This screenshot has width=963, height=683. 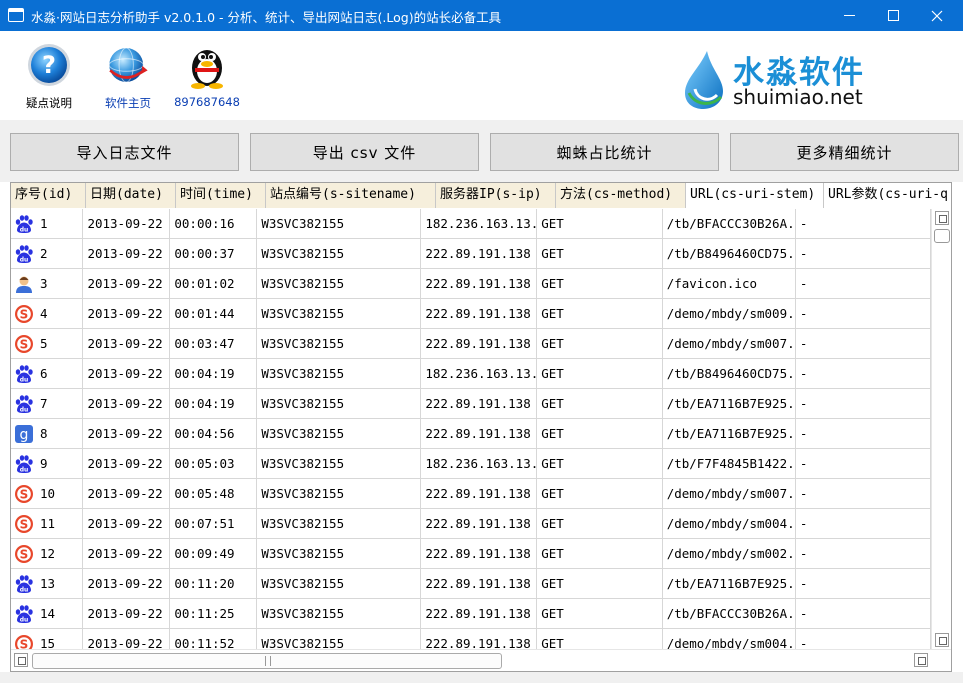 What do you see at coordinates (729, 313) in the screenshot?
I see `cell-uri-stem: /demo/mbdy/sm009.` at bounding box center [729, 313].